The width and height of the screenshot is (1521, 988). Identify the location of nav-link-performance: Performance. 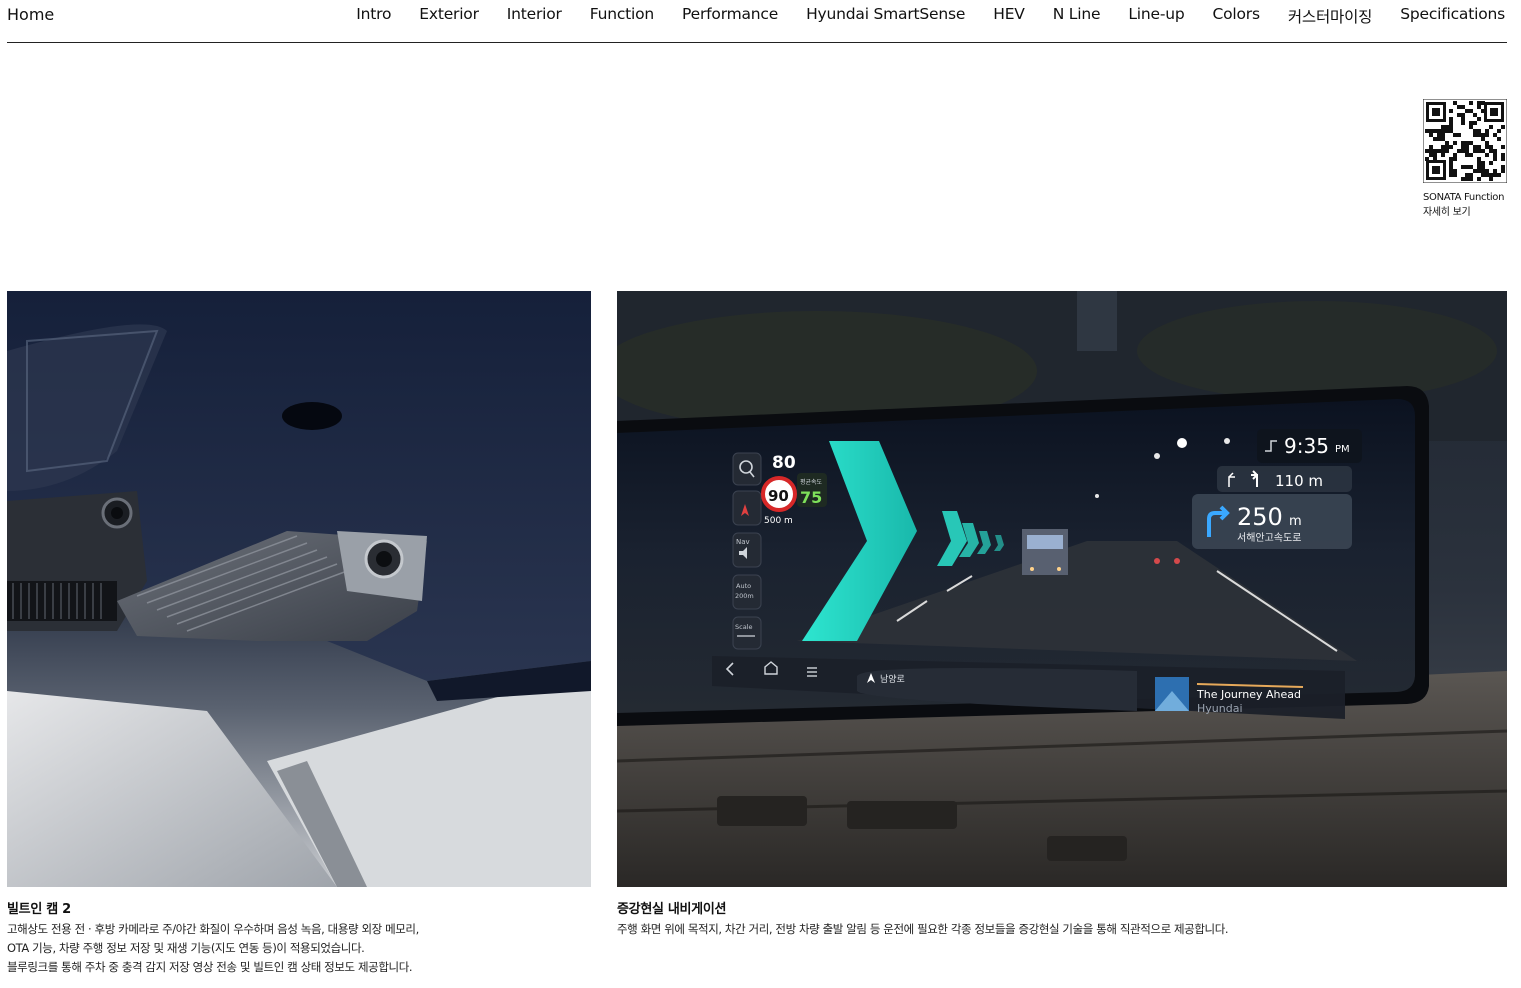
(730, 16).